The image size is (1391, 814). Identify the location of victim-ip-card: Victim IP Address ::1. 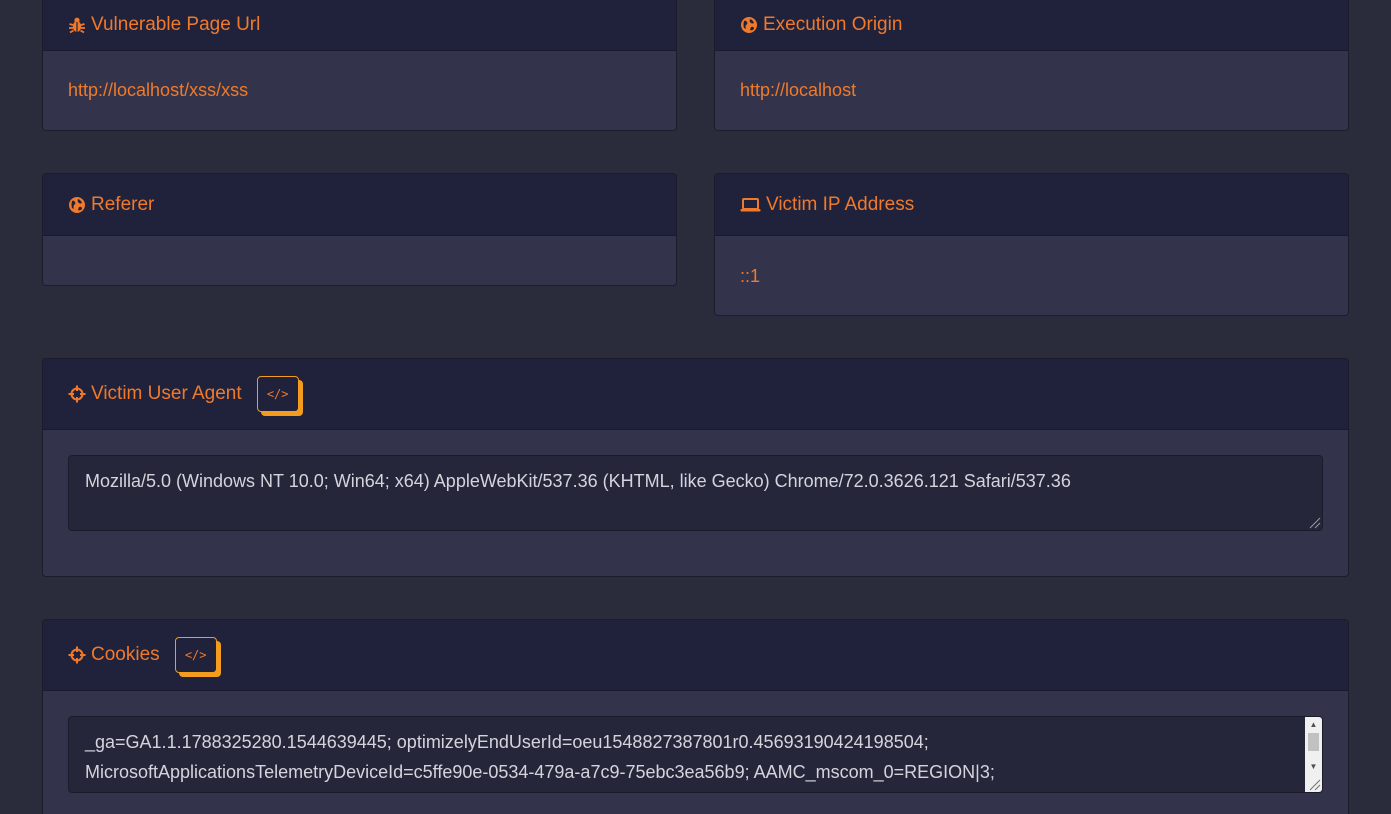
(1031, 244).